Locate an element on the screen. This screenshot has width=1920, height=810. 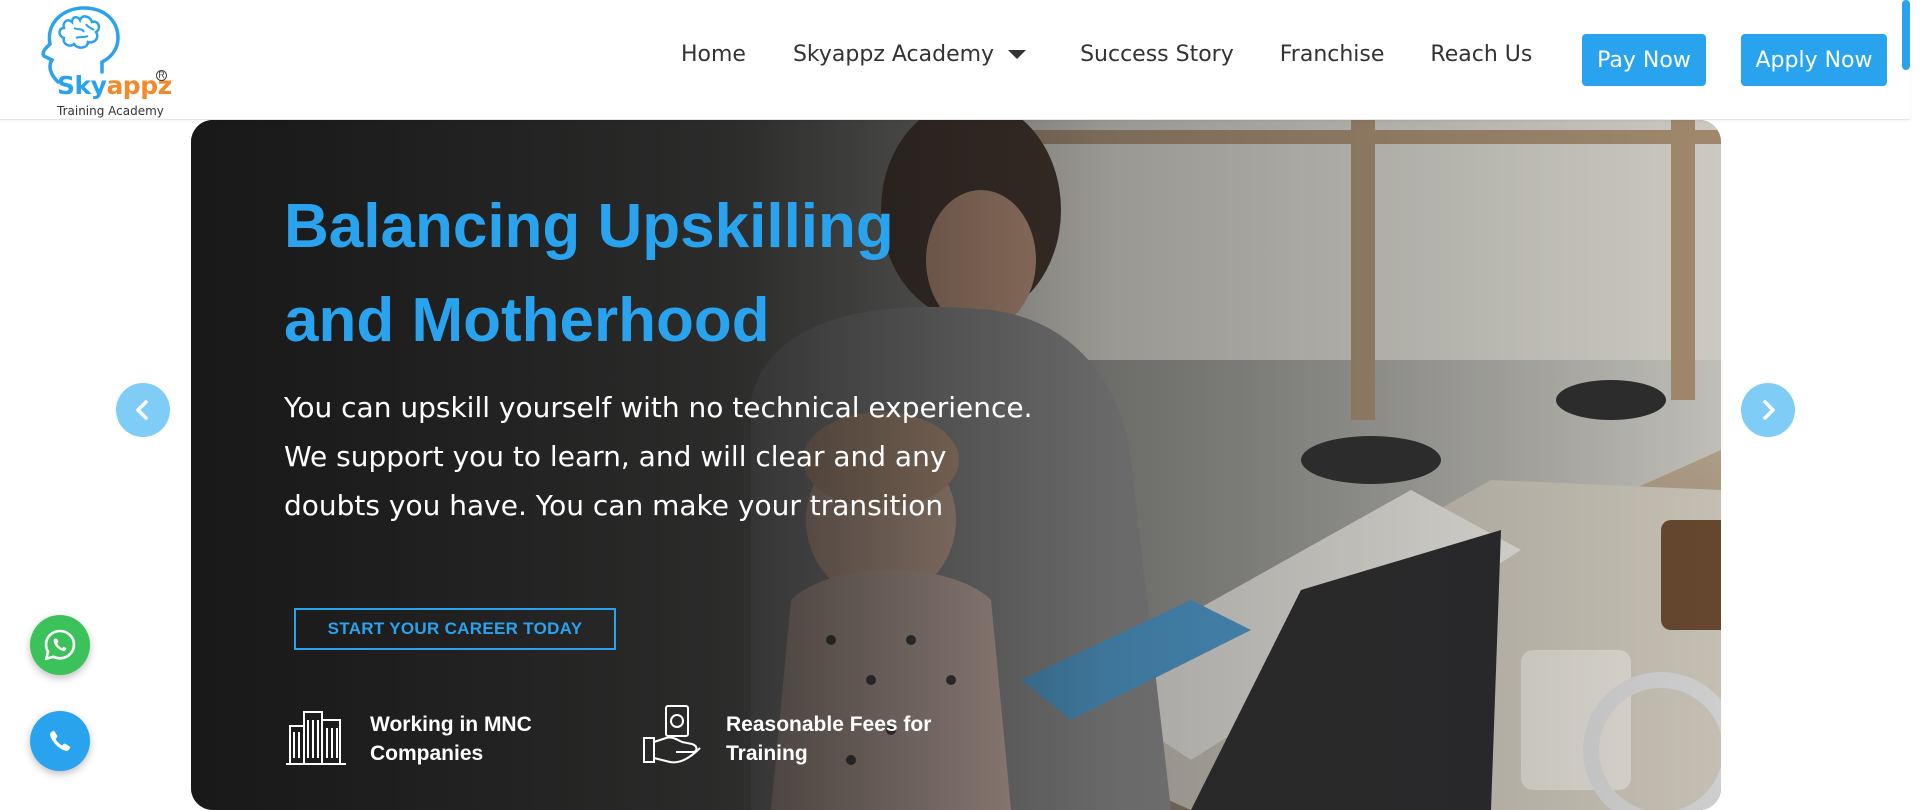
whatsapp-button is located at coordinates (60, 645).